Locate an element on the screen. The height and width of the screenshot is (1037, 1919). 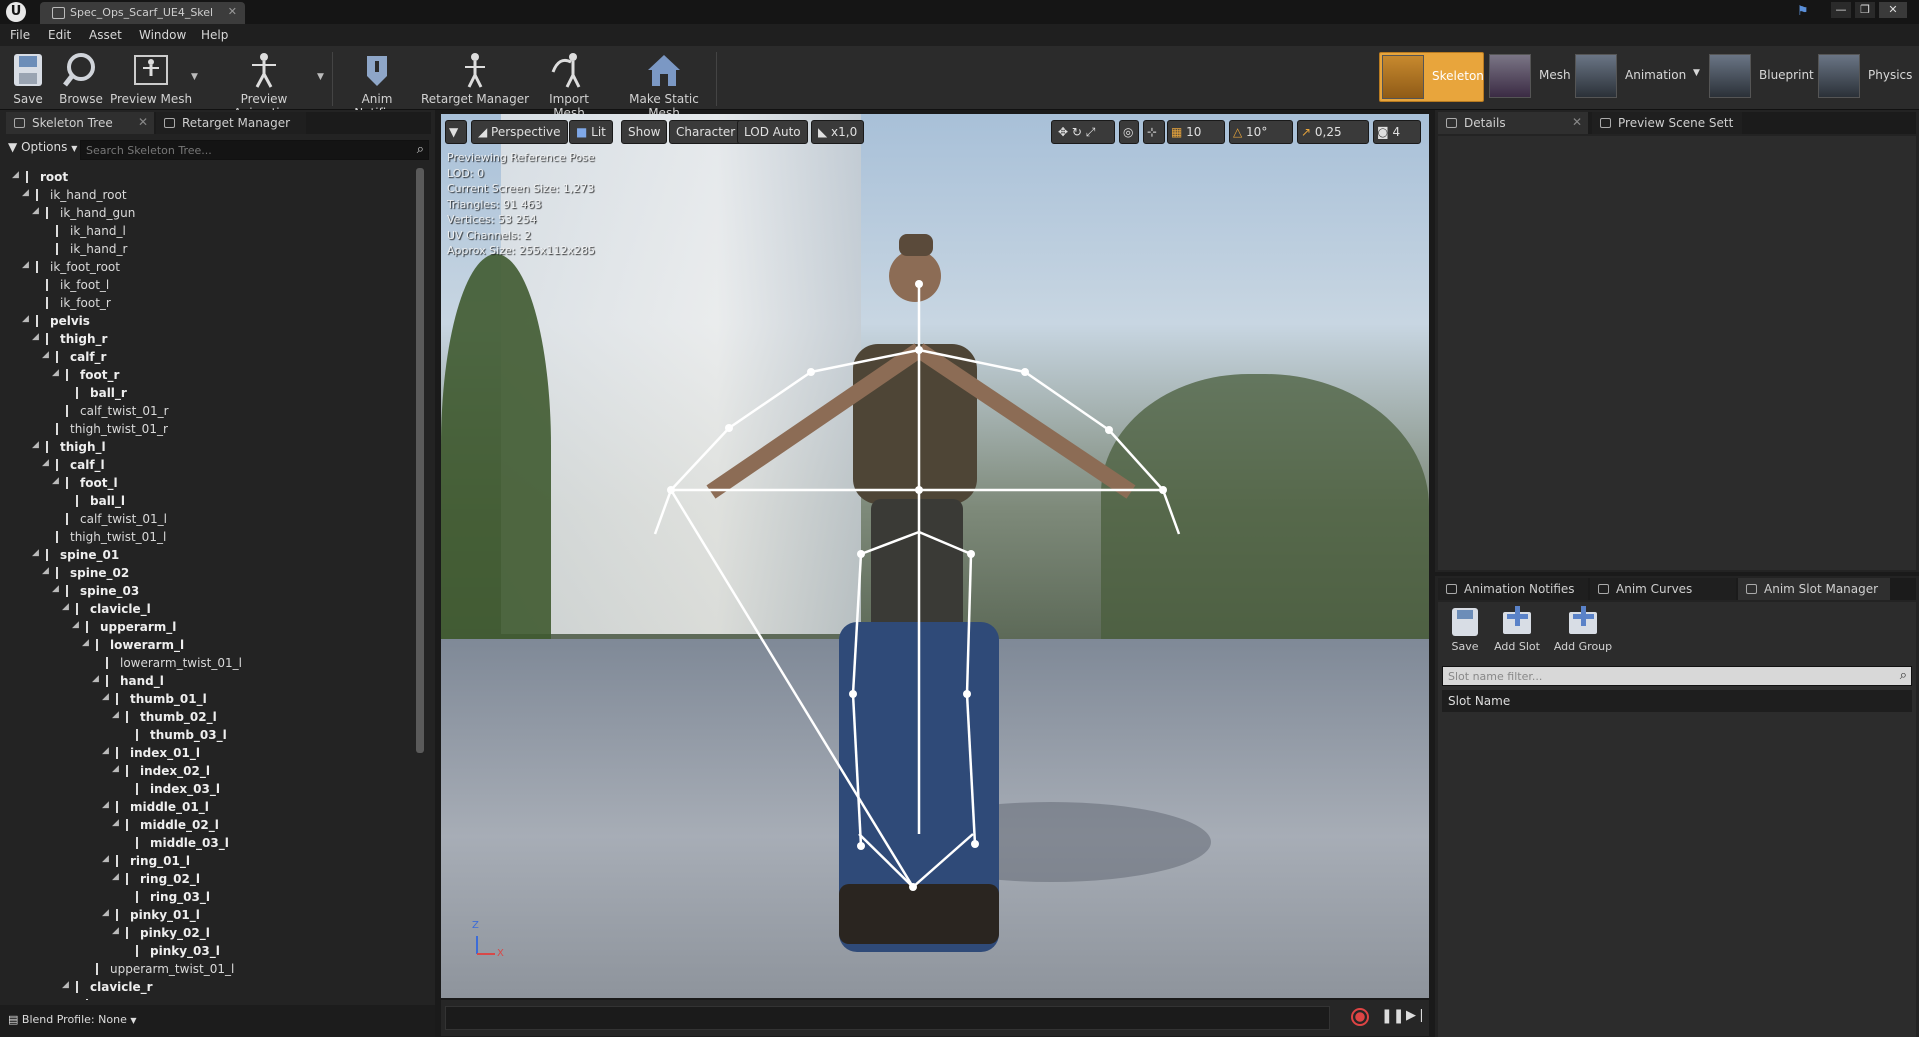
bone-row-ik-foot-l: ik_foot_l is located at coordinates (77, 287).